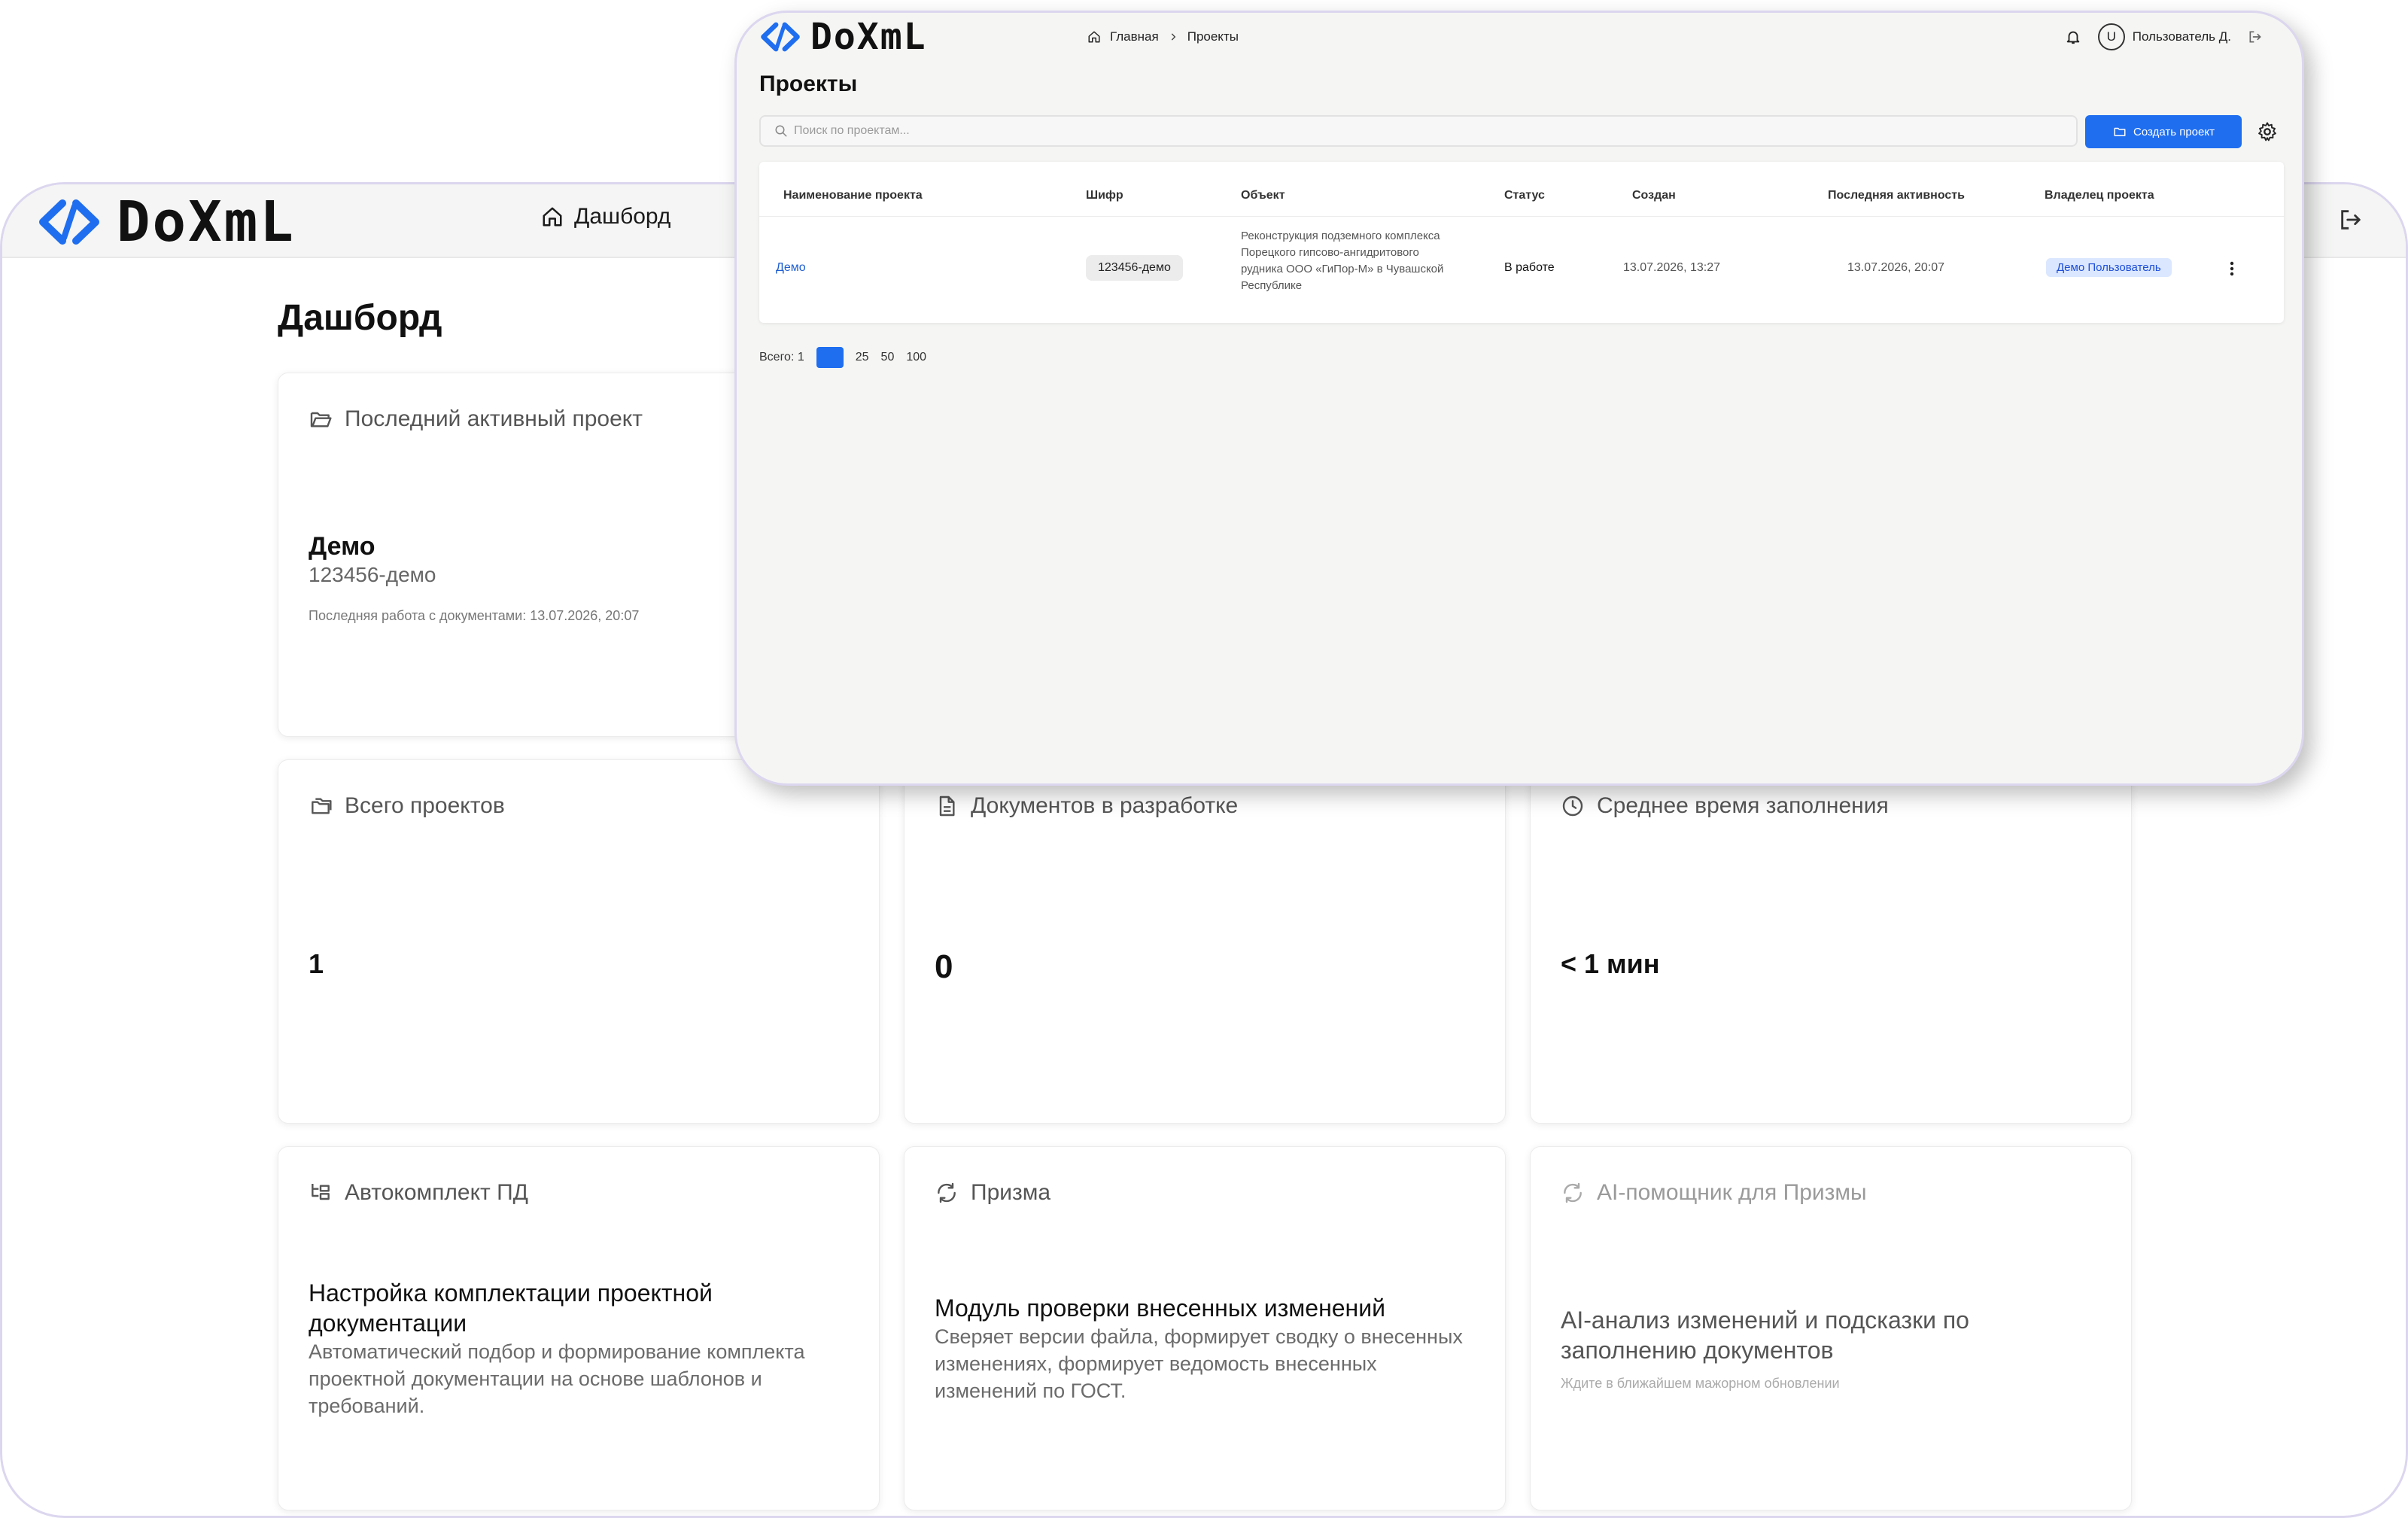 The image size is (2408, 1518). What do you see at coordinates (2232, 269) in the screenshot?
I see `more-vertical-icon` at bounding box center [2232, 269].